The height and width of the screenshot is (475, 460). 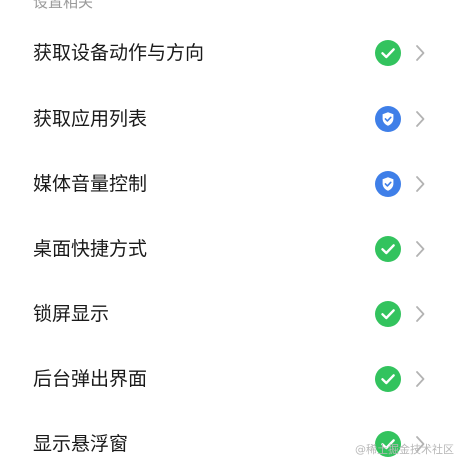 What do you see at coordinates (230, 53) in the screenshot?
I see `permission-row-motion: 获取设备动作与方向` at bounding box center [230, 53].